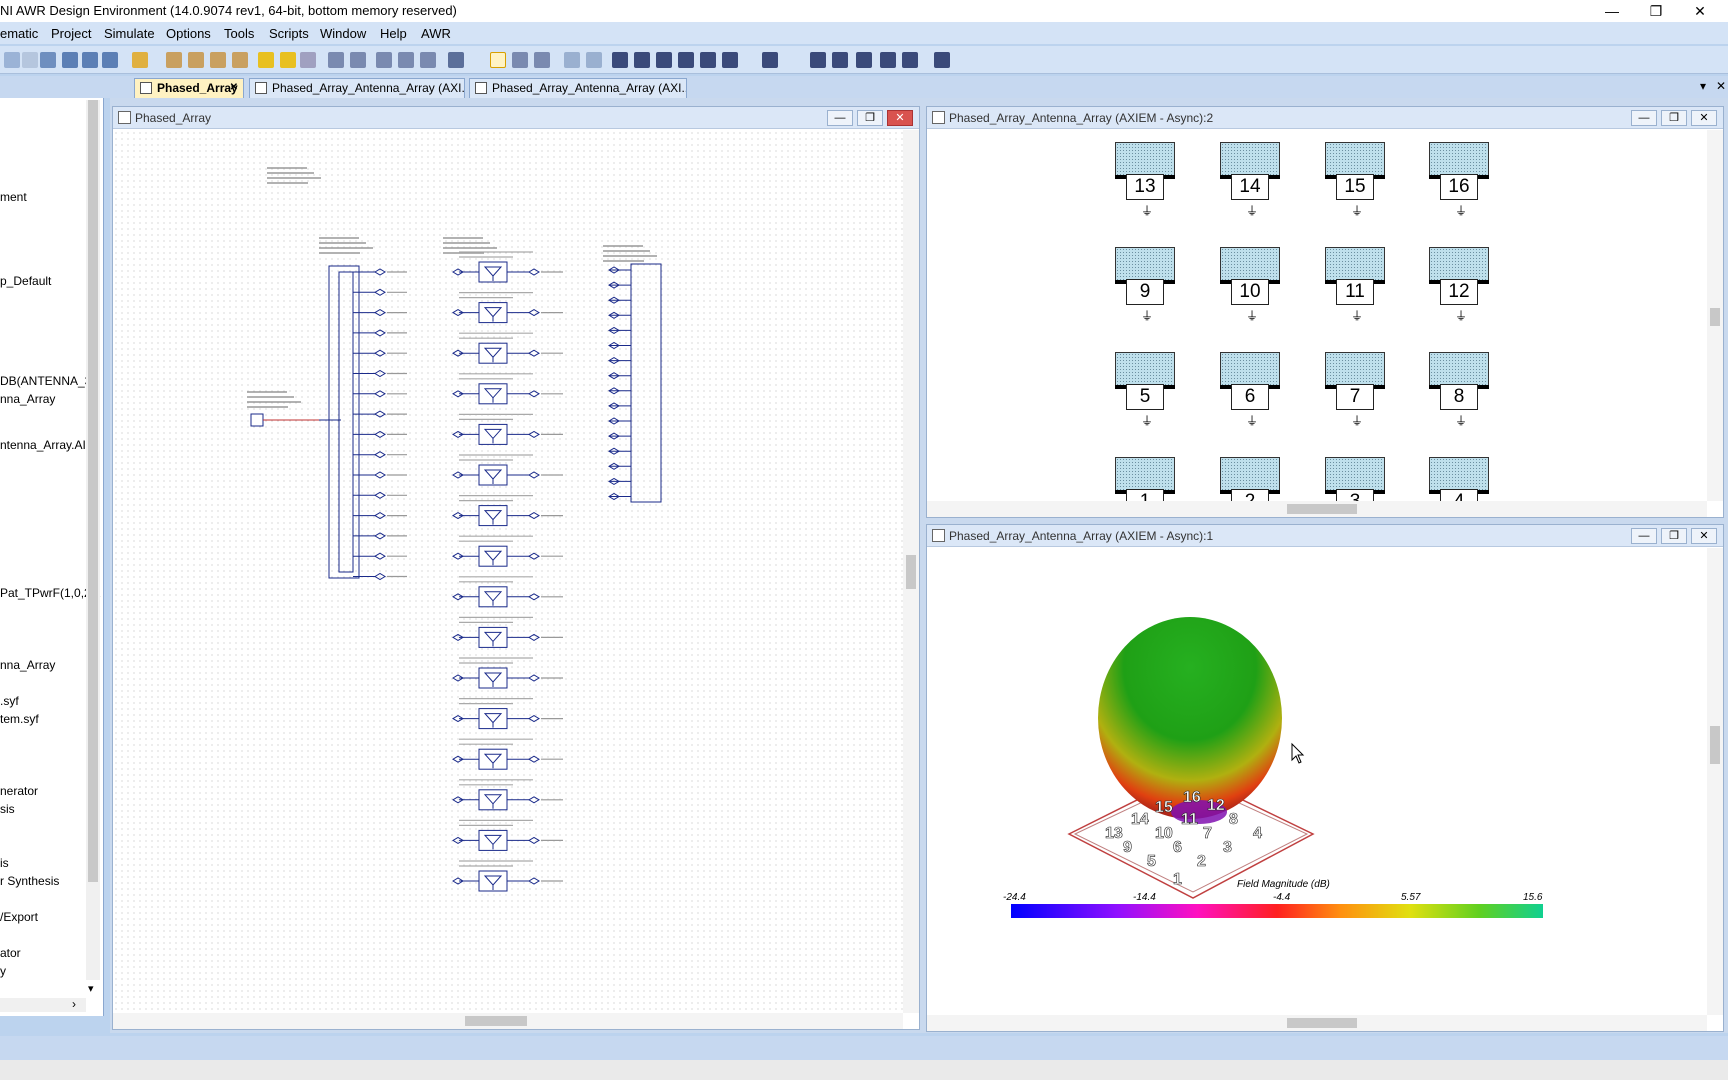  I want to click on text-icon, so click(888, 60).